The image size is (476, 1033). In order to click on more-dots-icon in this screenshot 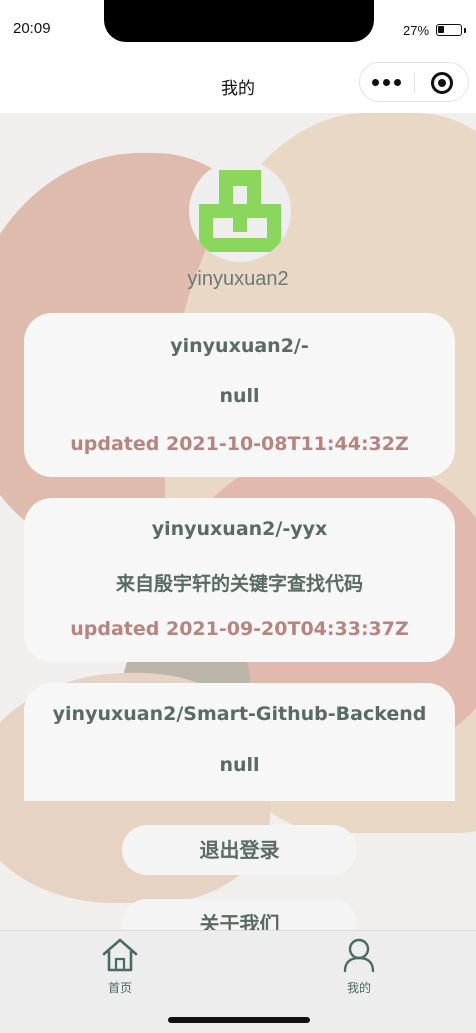, I will do `click(387, 82)`.